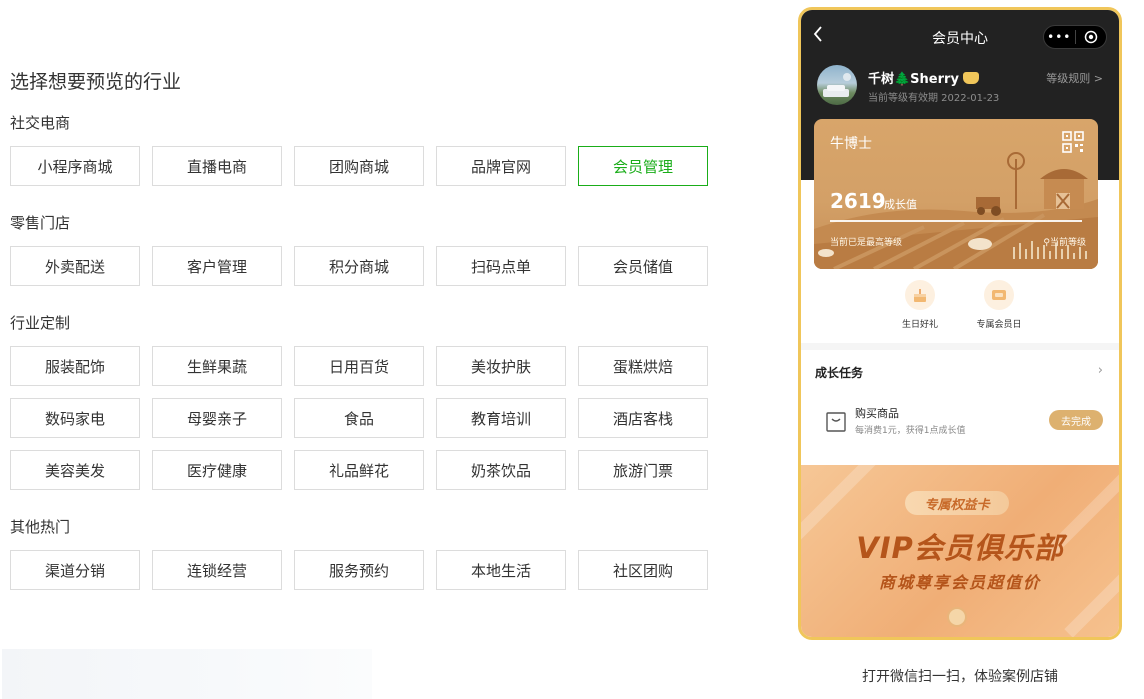  Describe the element at coordinates (1100, 370) in the screenshot. I see `chevron-right-icon: ›` at that location.